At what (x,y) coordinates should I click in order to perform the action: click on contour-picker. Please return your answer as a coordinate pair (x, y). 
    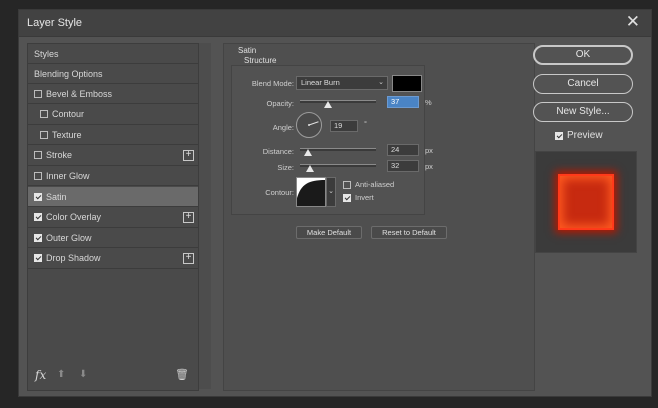
    Looking at the image, I should click on (311, 192).